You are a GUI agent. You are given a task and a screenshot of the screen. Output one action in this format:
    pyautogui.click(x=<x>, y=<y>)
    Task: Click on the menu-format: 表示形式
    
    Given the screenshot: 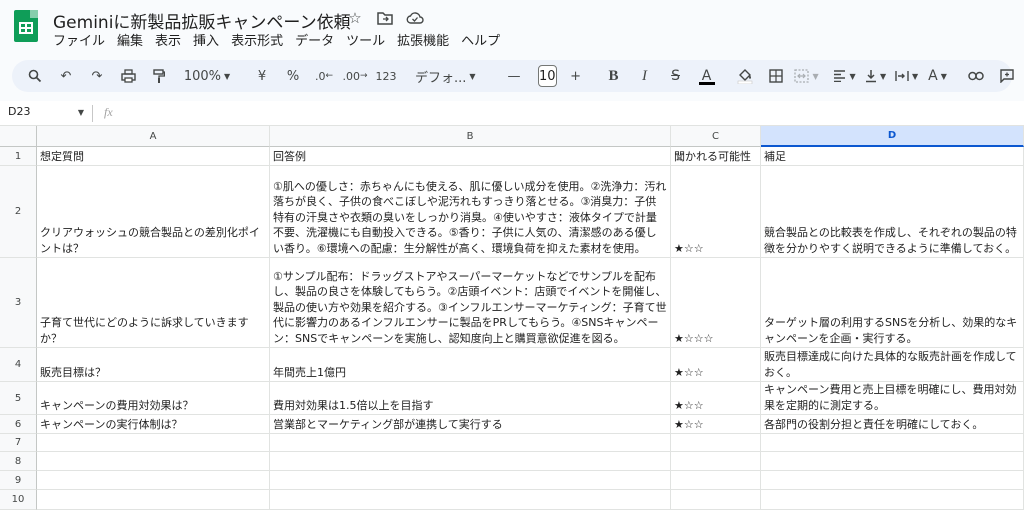 What is the action you would take?
    pyautogui.click(x=258, y=42)
    